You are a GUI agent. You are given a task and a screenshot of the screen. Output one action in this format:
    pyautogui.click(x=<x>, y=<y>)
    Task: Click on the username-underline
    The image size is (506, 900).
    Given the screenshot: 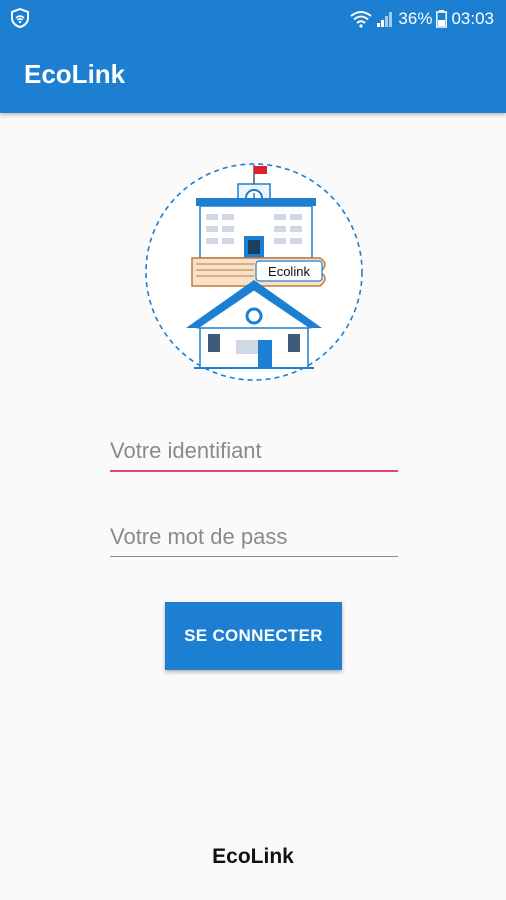 What is the action you would take?
    pyautogui.click(x=254, y=471)
    